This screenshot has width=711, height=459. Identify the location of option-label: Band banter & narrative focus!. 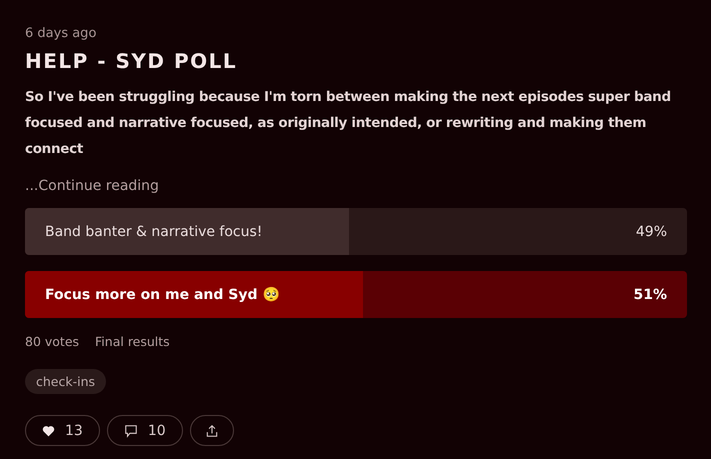
(153, 232).